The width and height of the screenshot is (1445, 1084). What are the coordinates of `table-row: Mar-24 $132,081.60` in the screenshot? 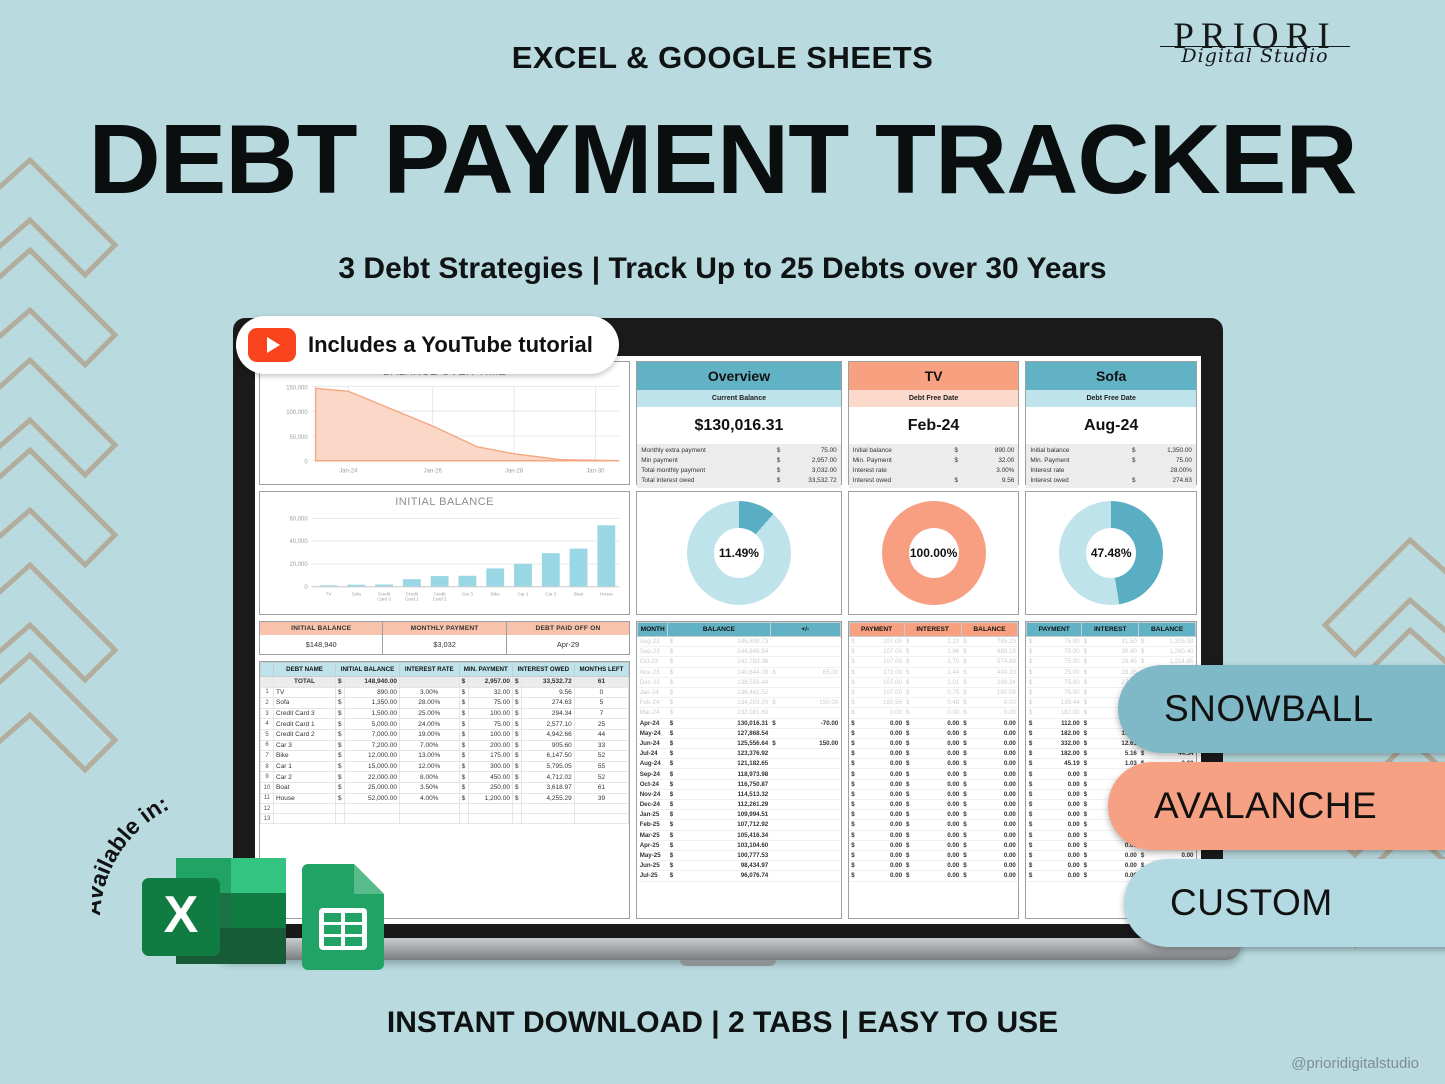 It's located at (739, 713).